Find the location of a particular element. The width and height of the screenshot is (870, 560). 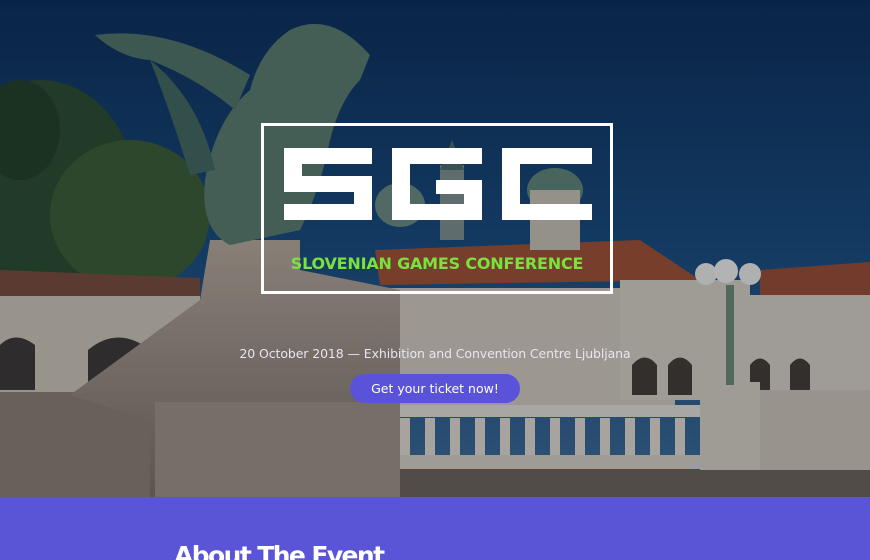

logo-letters-sgc is located at coordinates (438, 184).